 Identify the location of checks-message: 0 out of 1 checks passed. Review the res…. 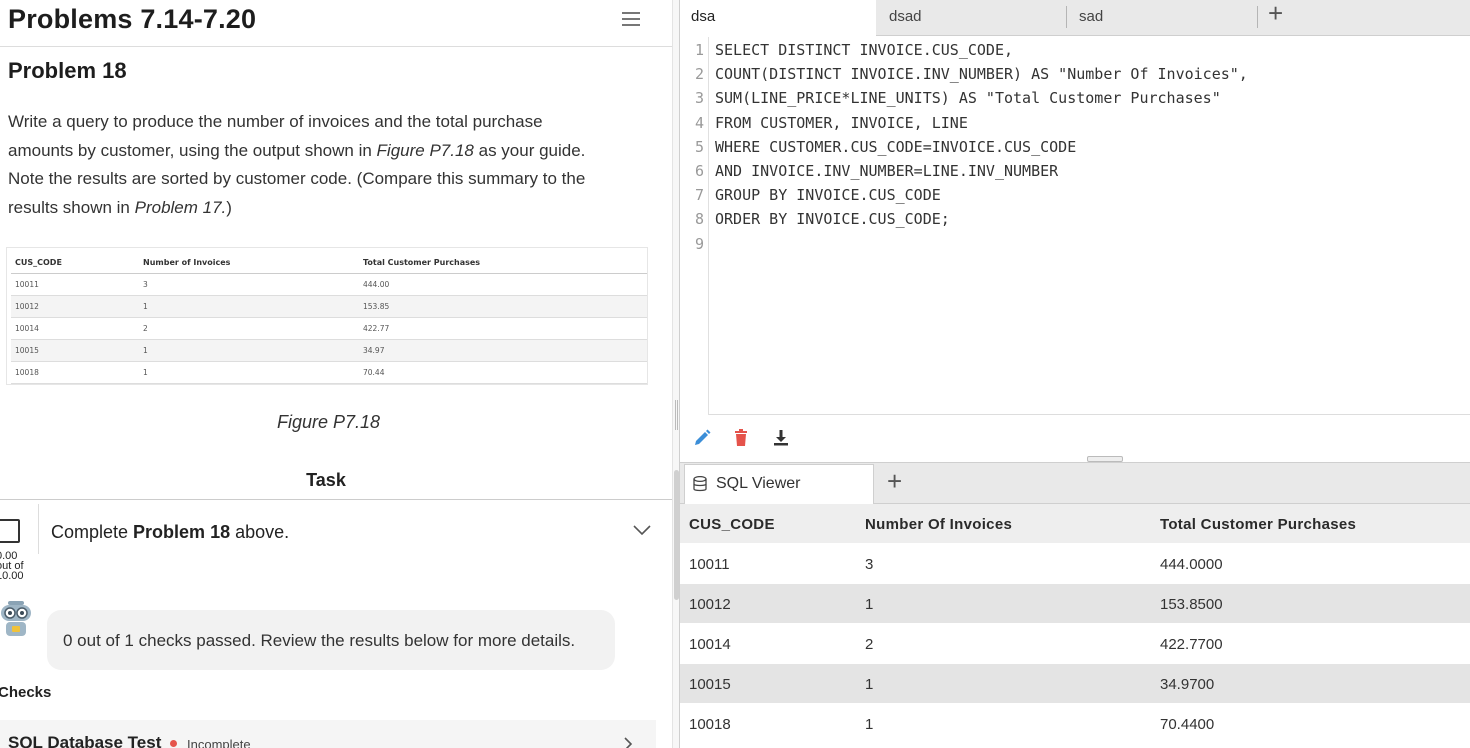
(319, 640).